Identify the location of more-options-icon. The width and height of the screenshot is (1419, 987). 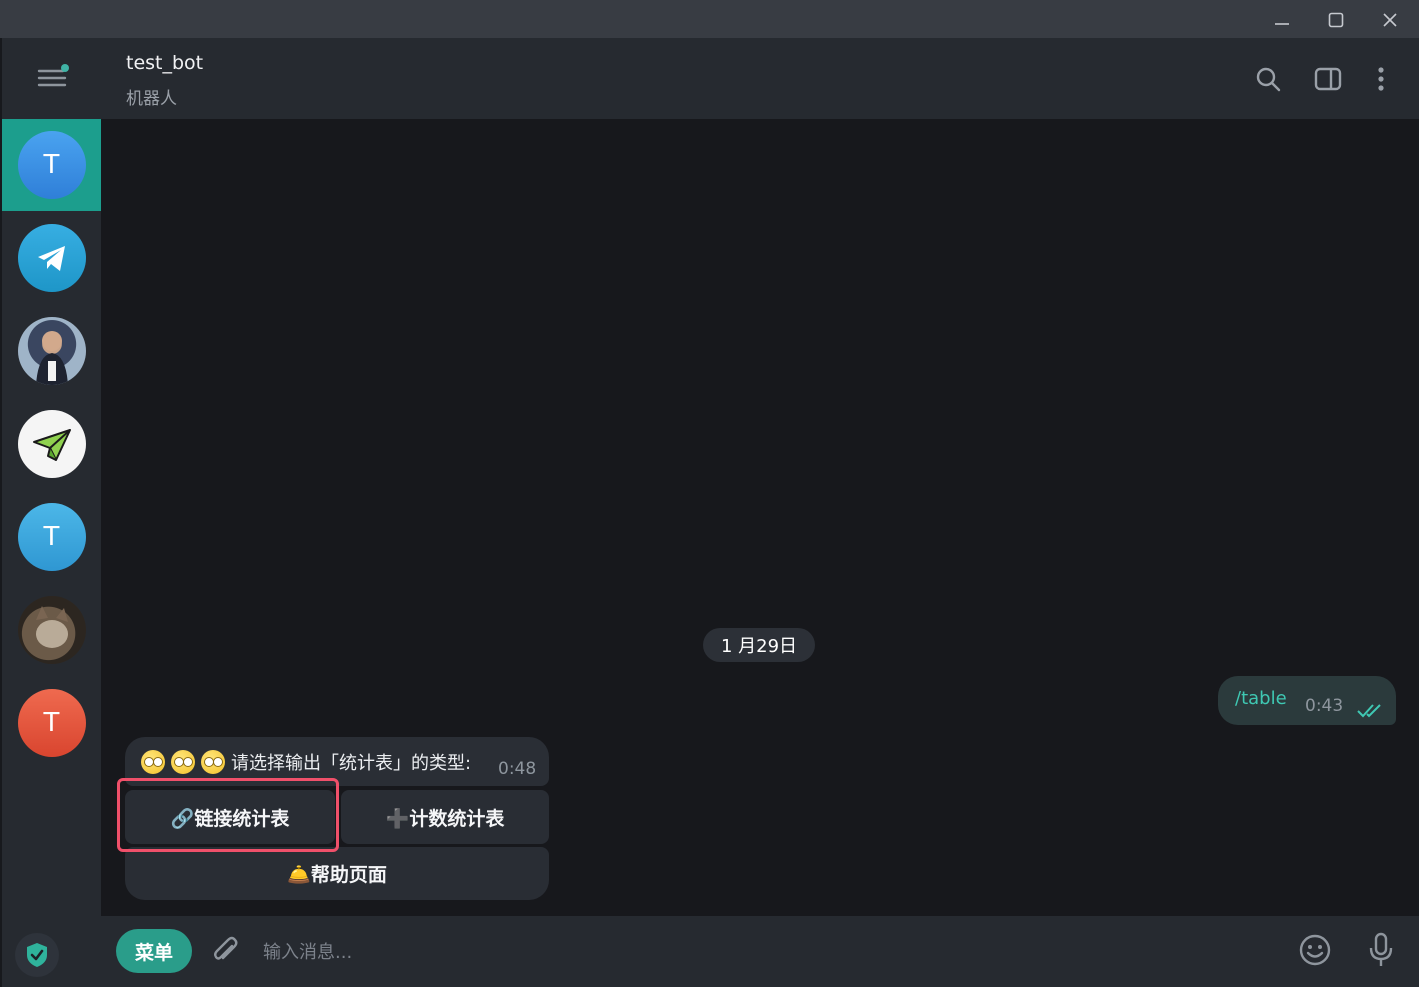
(1381, 79).